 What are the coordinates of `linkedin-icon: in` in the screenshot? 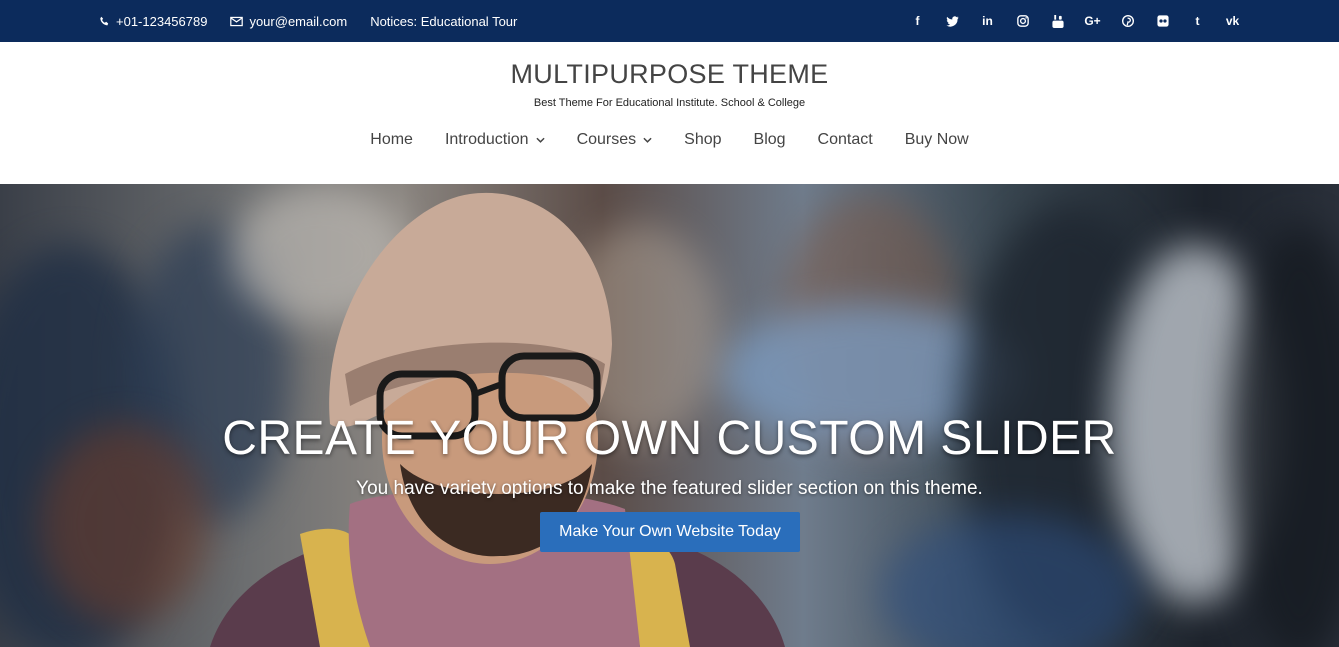 It's located at (987, 21).